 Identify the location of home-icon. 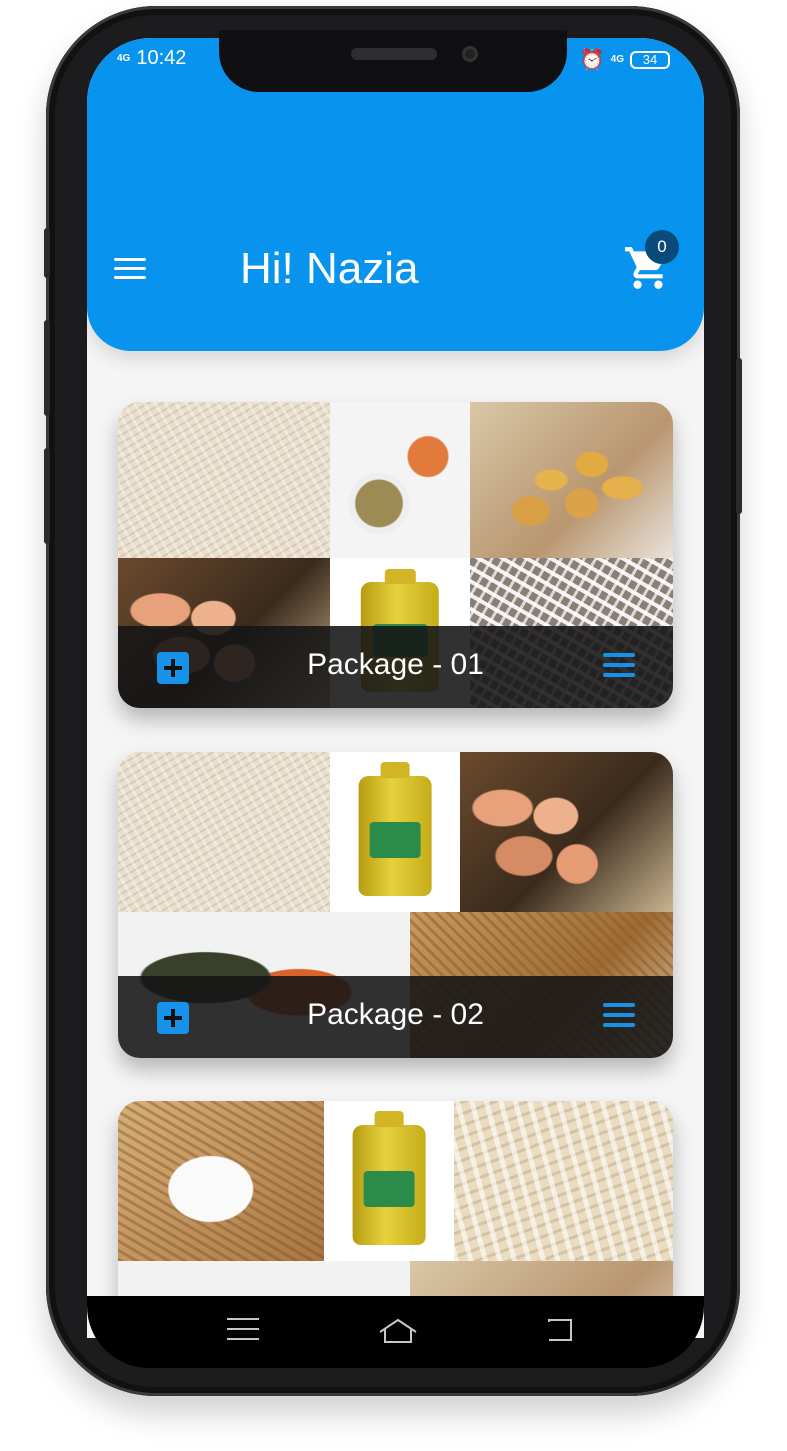
(398, 1331).